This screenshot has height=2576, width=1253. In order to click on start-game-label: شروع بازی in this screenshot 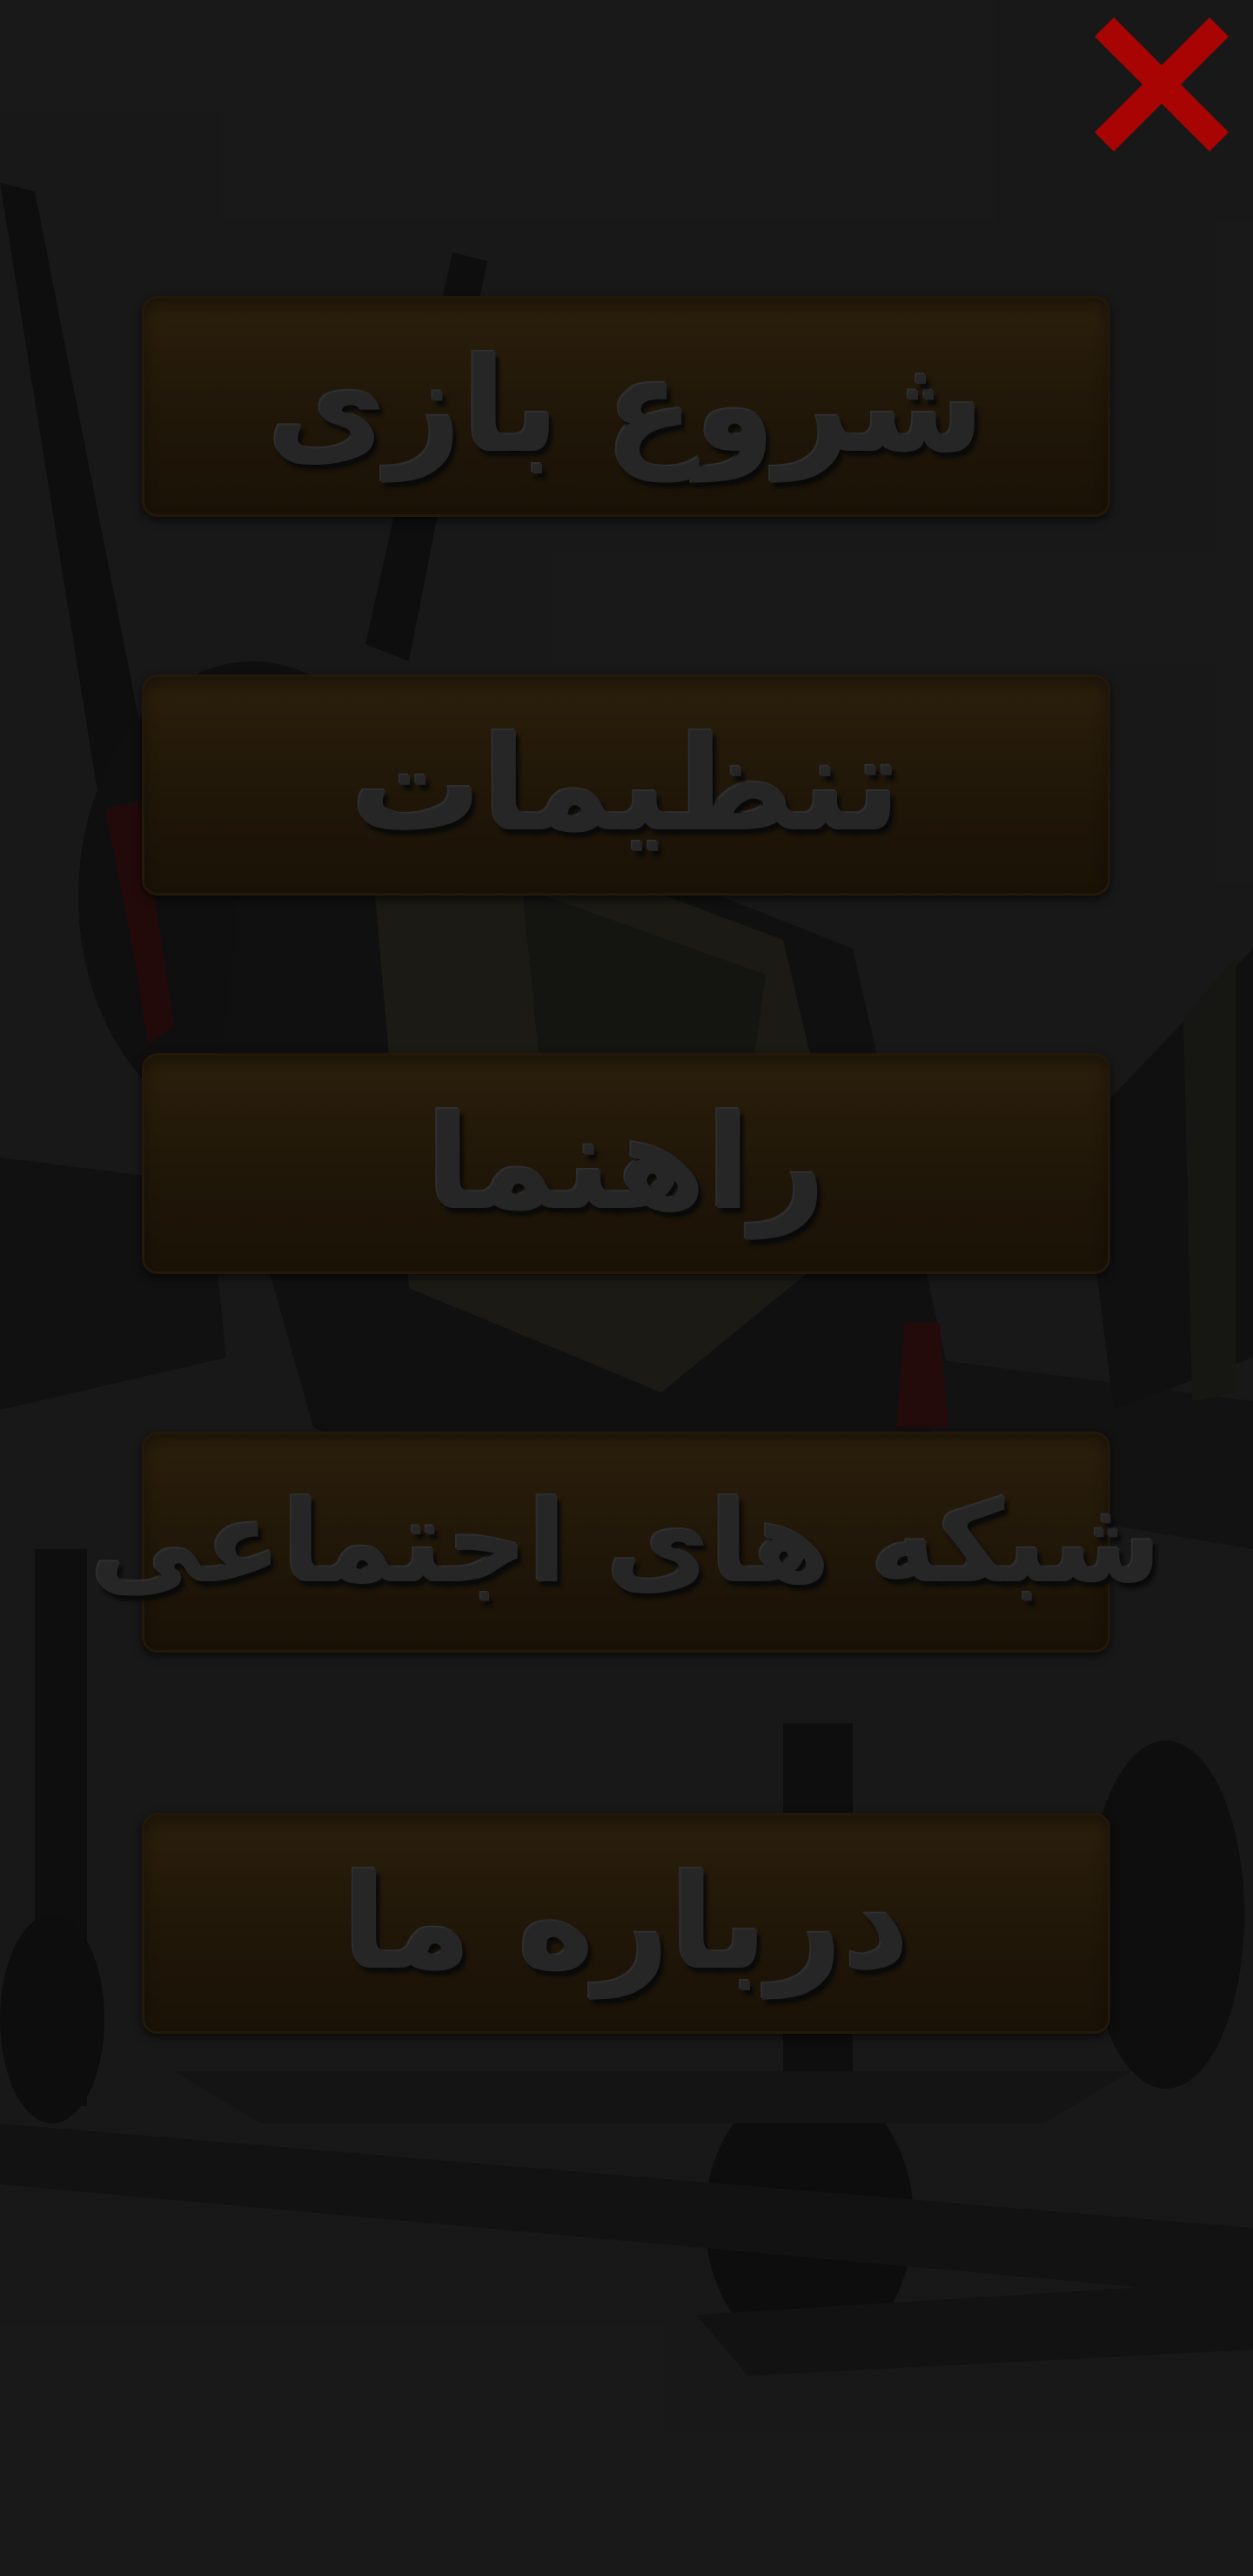, I will do `click(626, 407)`.